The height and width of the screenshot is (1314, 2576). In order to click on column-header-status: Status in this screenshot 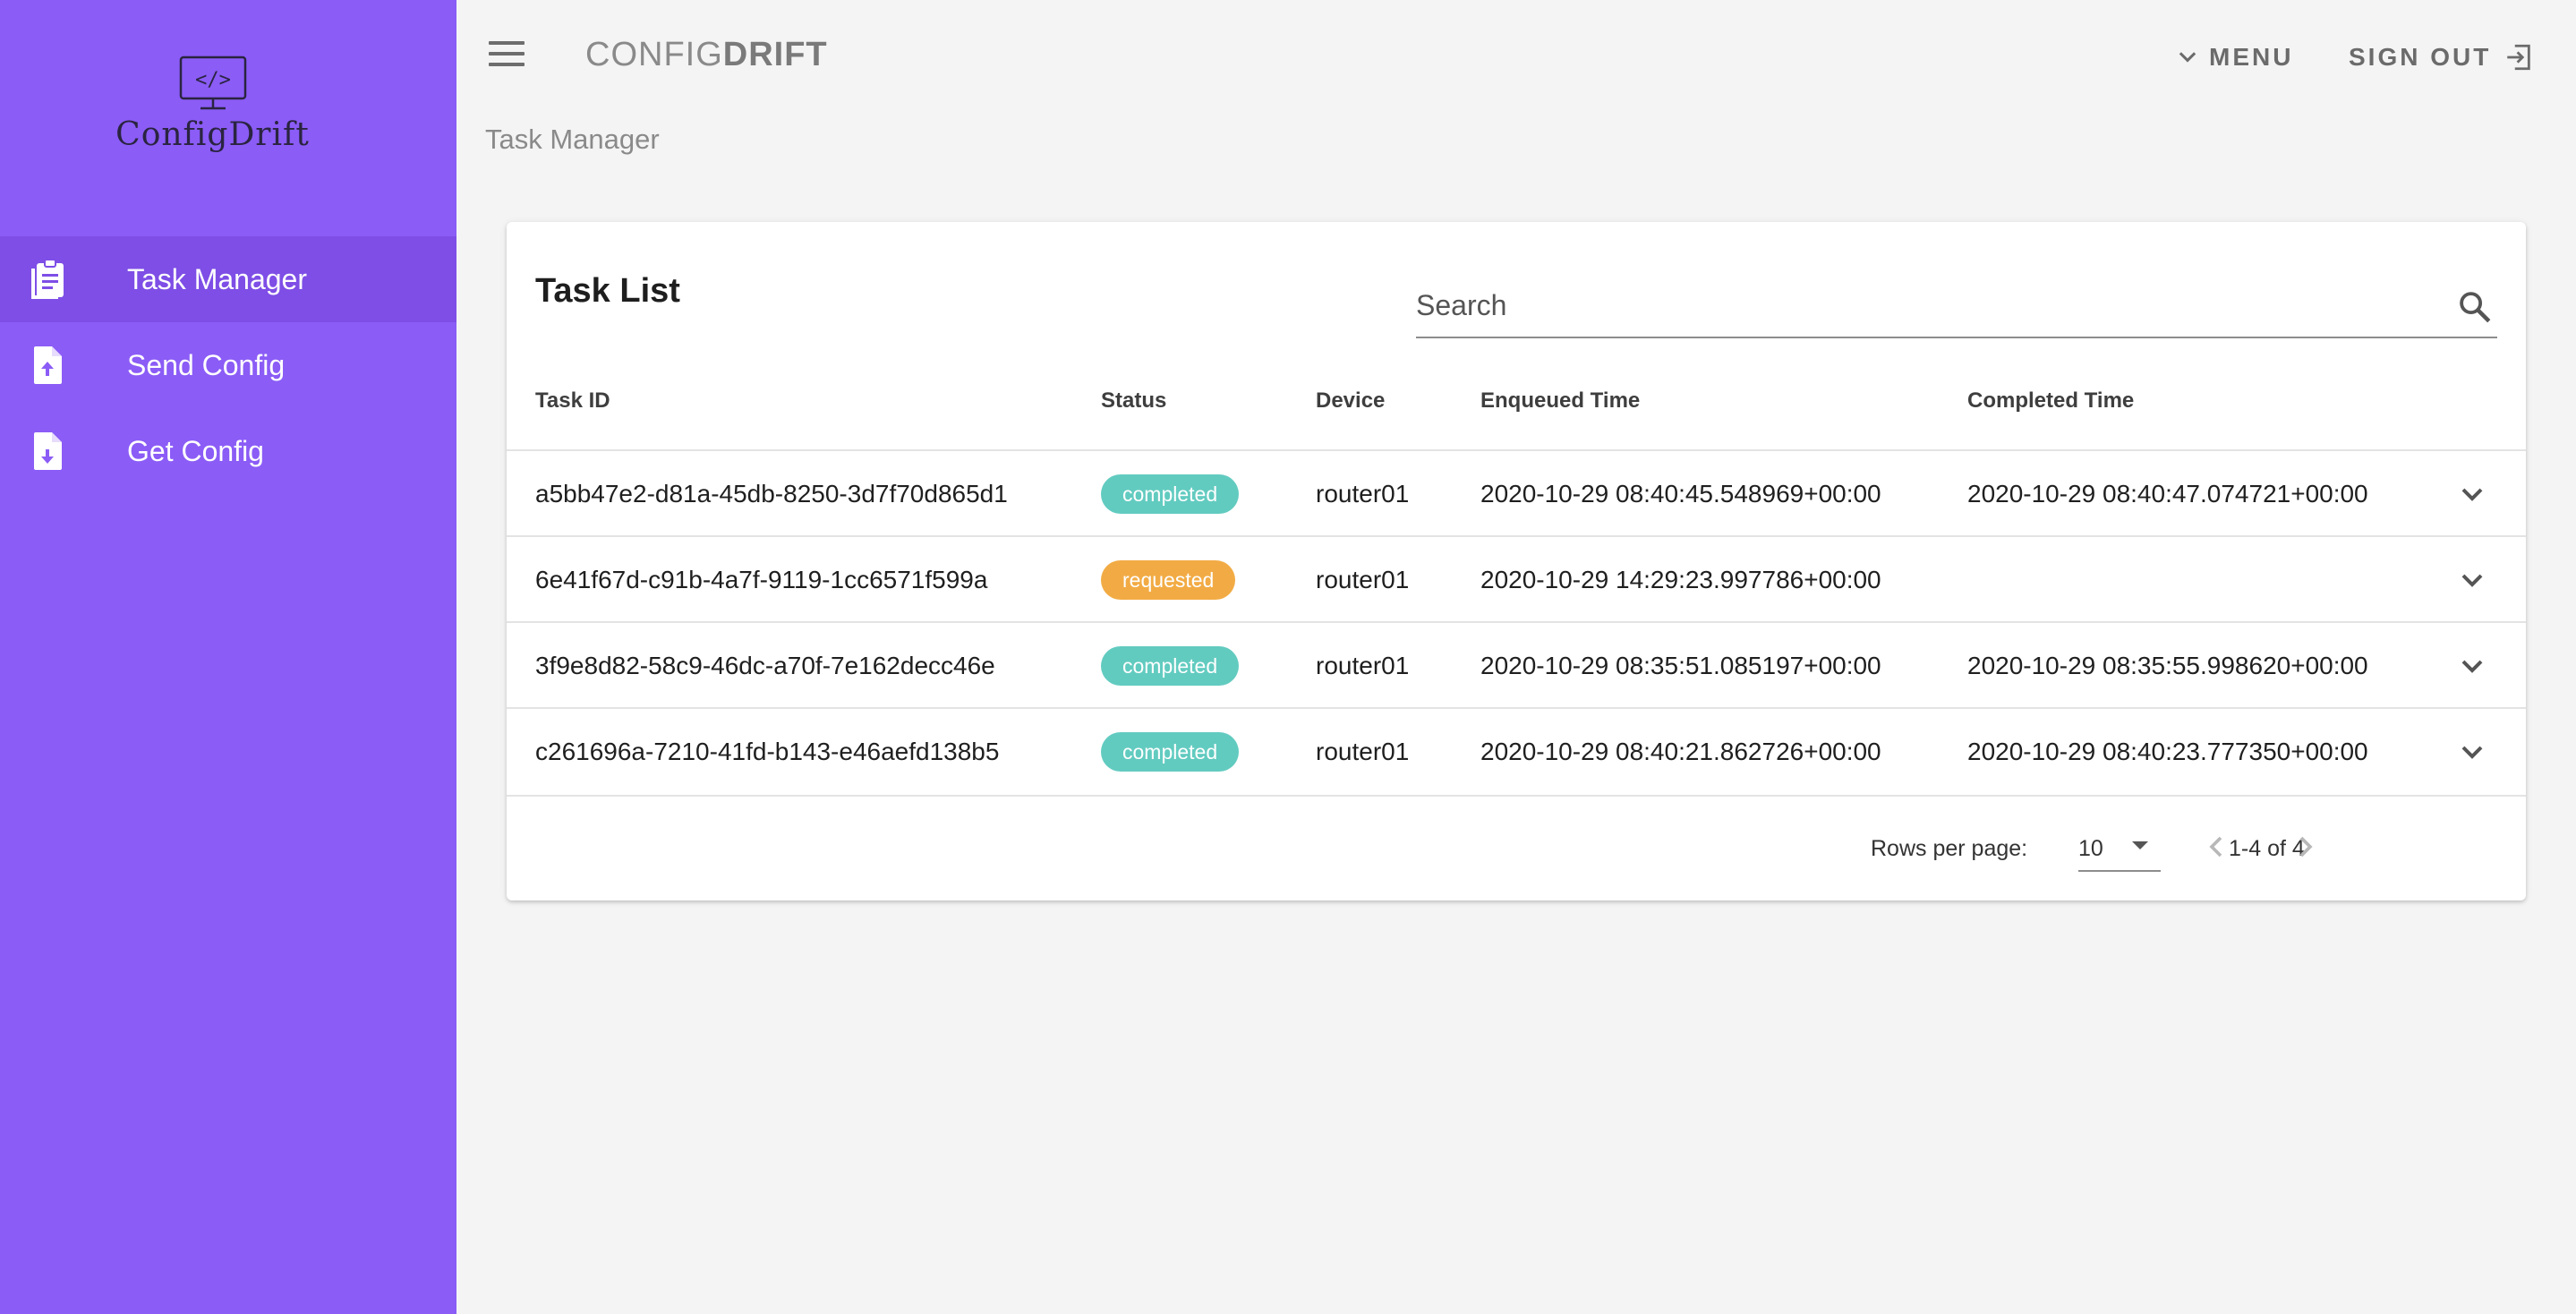, I will do `click(1133, 401)`.